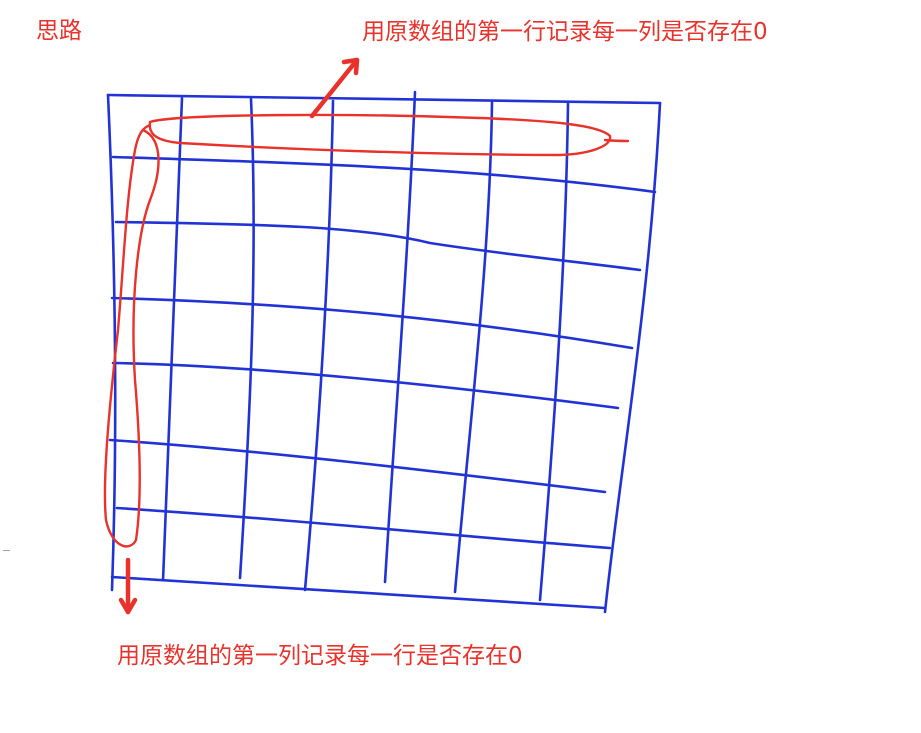 The height and width of the screenshot is (733, 921). I want to click on first-row-highlight-loop, so click(389, 135).